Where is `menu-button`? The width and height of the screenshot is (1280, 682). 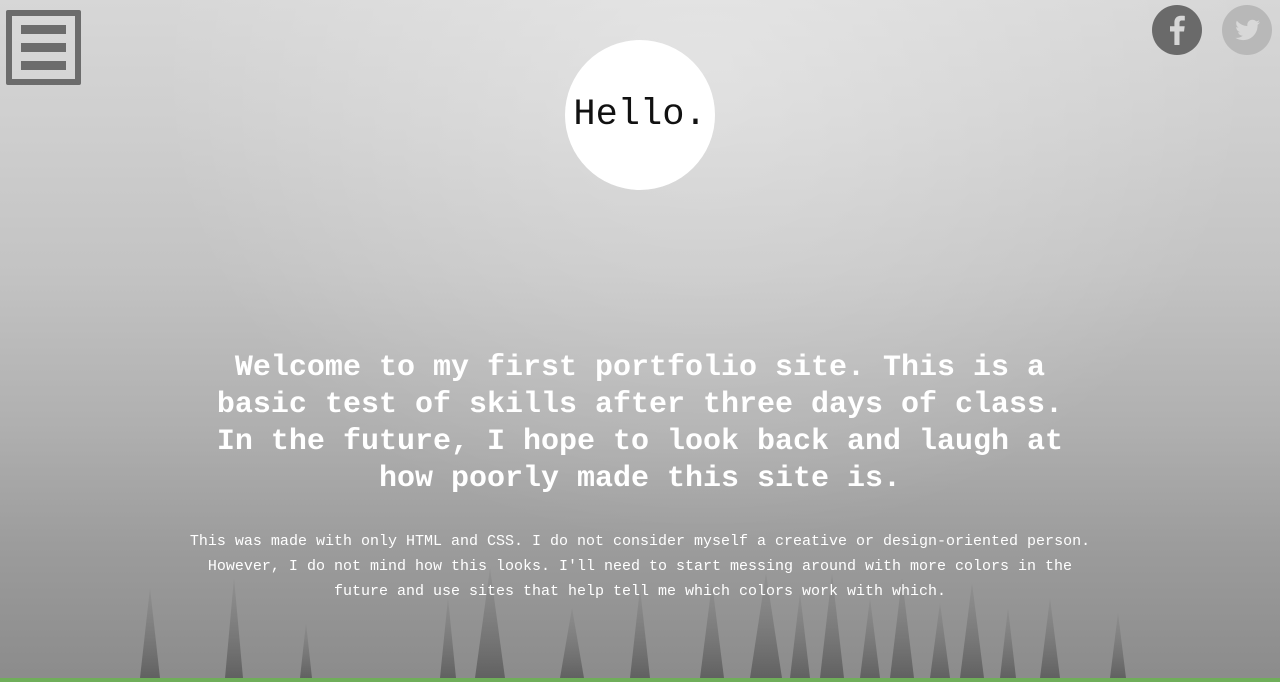
menu-button is located at coordinates (43, 47).